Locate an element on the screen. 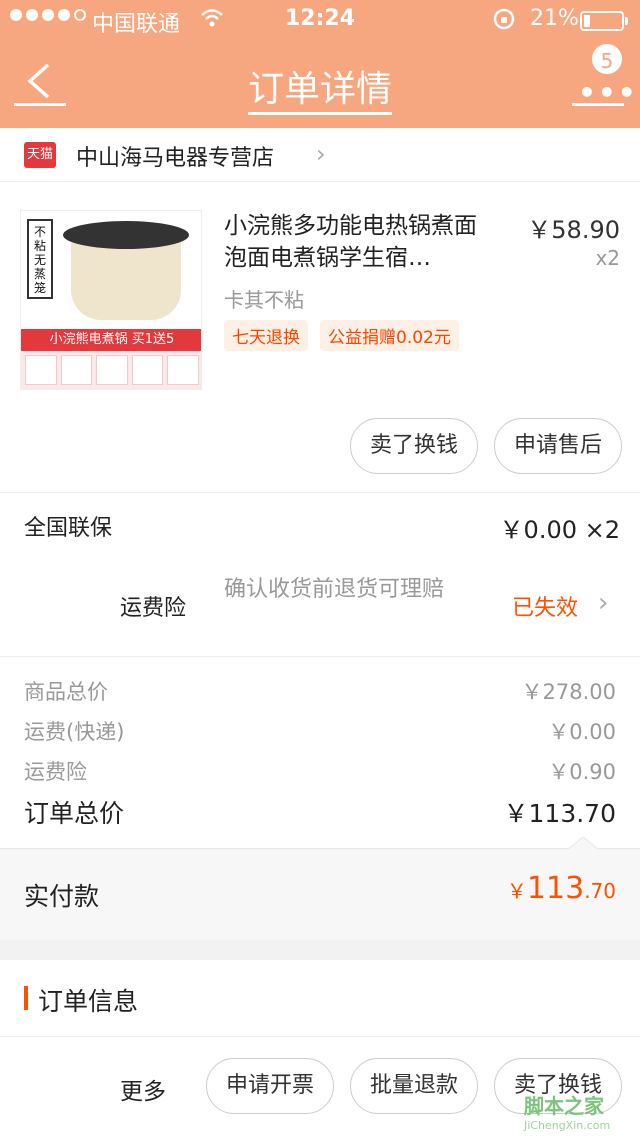 This screenshot has height=1136, width=640. warranty-value: ￥0.00 ×2 is located at coordinates (559, 530).